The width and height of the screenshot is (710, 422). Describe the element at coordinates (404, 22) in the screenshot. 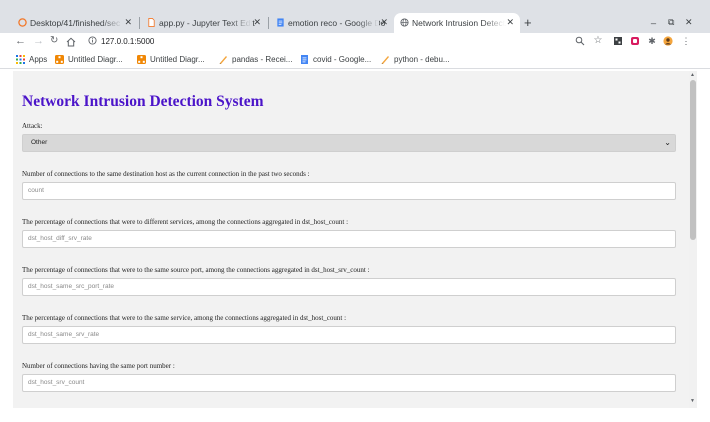

I see `globe-icon` at that location.